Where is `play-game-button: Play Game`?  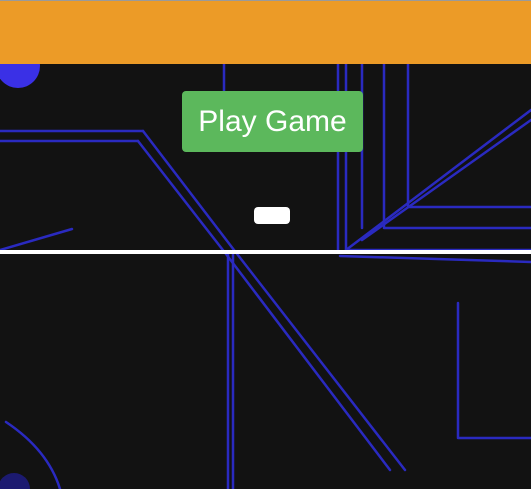
play-game-button: Play Game is located at coordinates (272, 121).